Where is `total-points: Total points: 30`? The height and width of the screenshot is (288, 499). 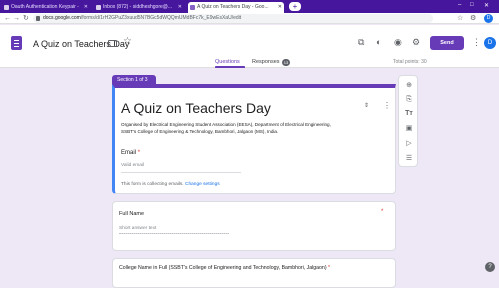
total-points: Total points: 30 is located at coordinates (410, 62).